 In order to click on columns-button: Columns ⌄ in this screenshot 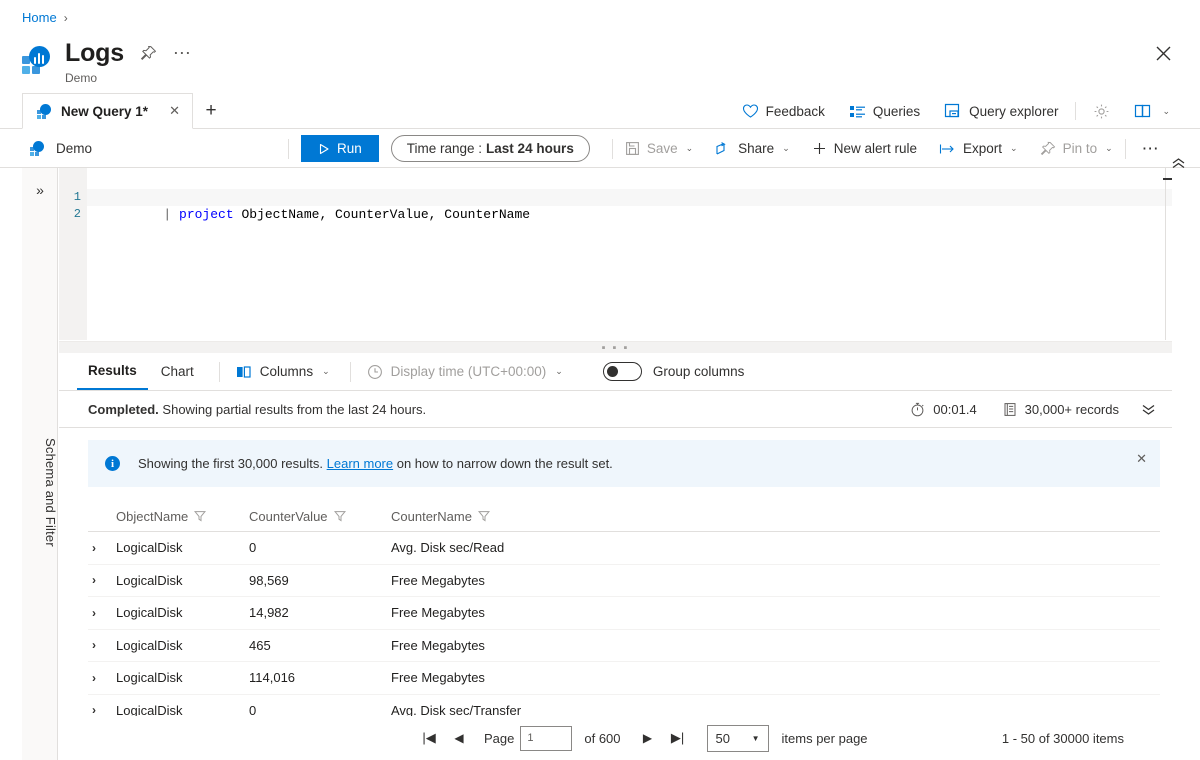, I will do `click(283, 371)`.